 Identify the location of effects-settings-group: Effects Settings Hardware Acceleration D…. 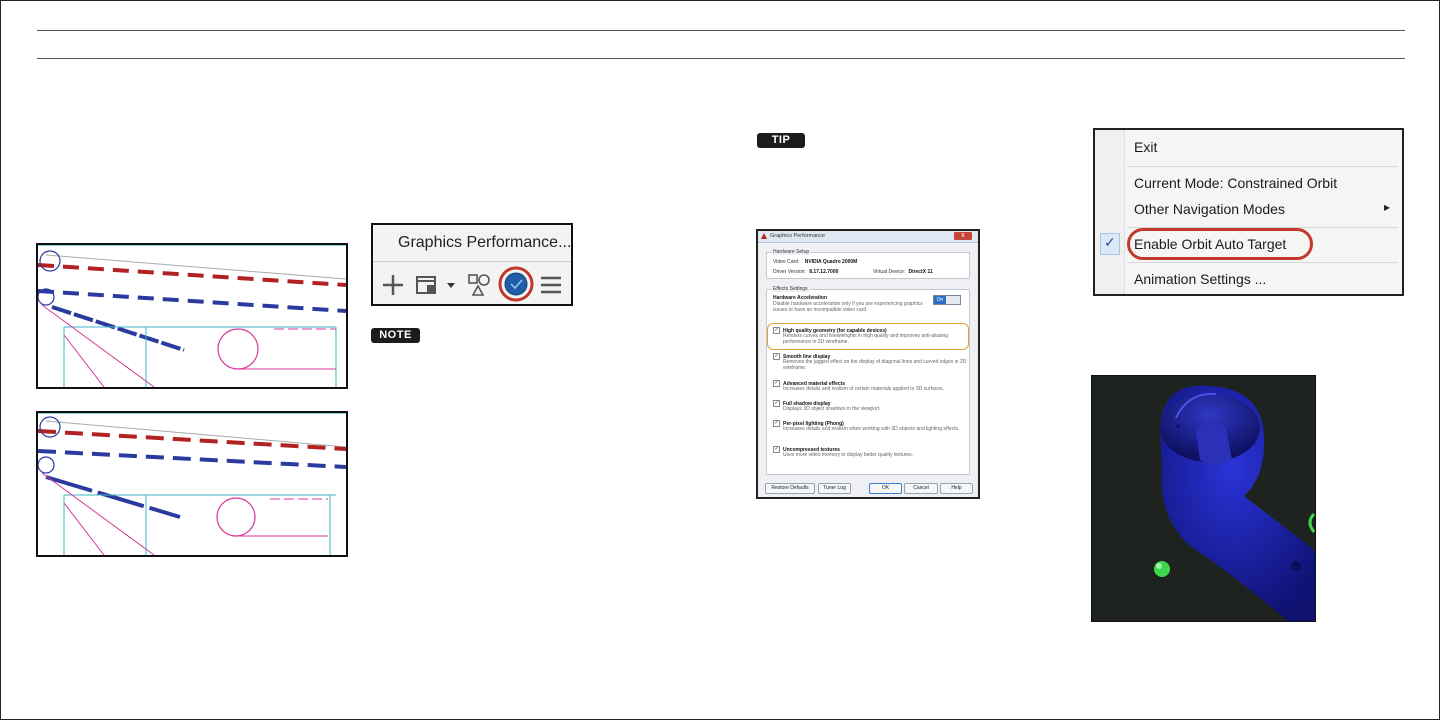
(868, 380).